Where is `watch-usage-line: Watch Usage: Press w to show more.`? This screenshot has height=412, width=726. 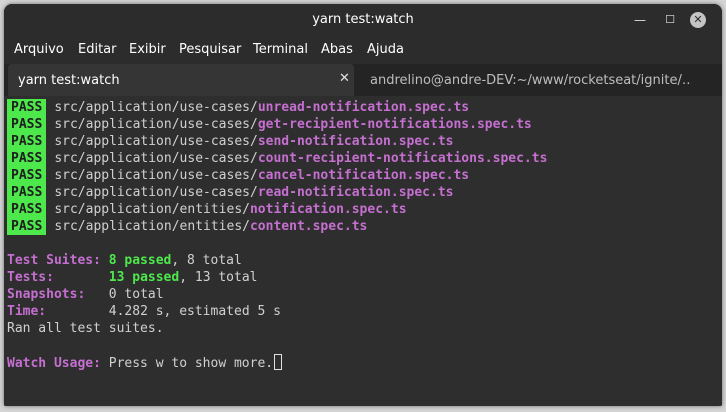
watch-usage-line: Watch Usage: Press w to show more. is located at coordinates (145, 362).